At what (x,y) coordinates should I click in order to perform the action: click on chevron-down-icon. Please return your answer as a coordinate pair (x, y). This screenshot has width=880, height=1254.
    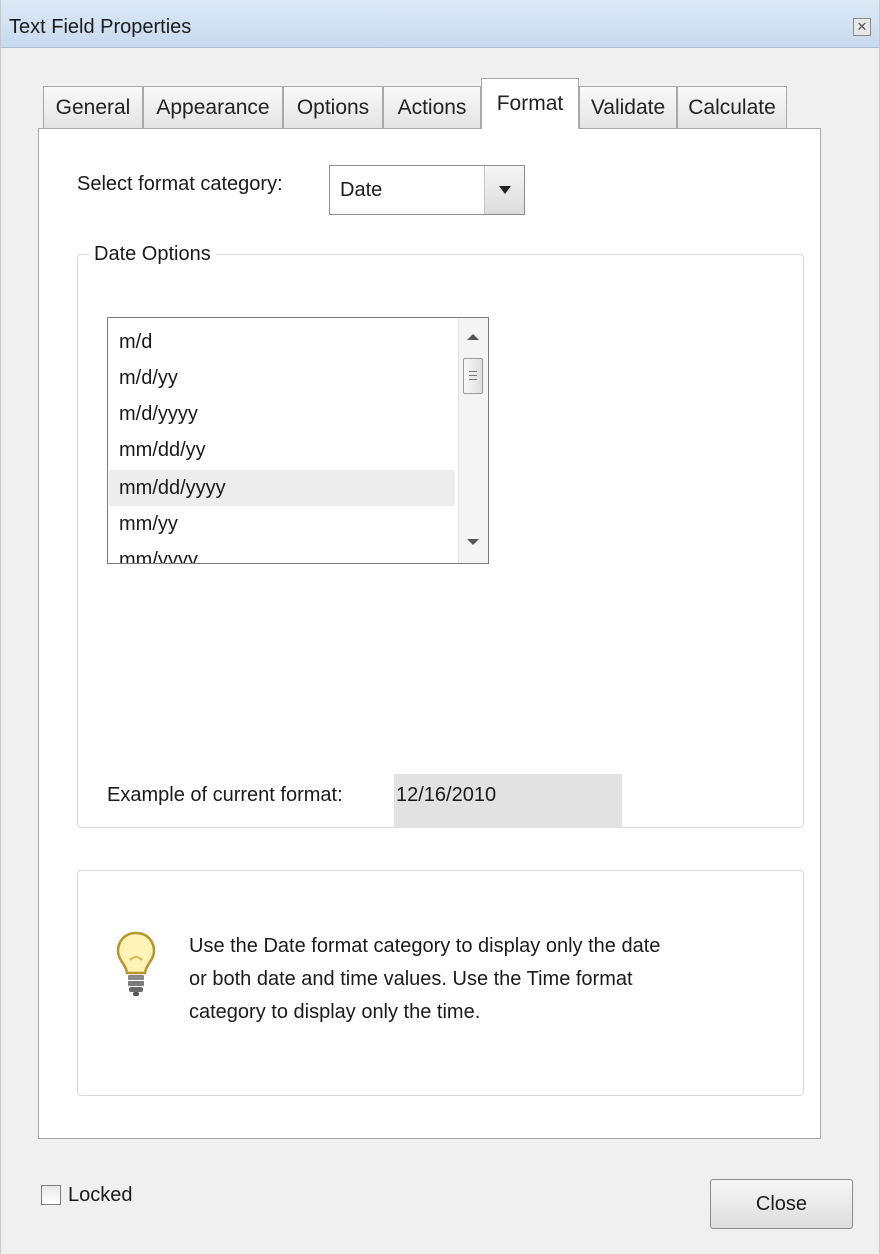
    Looking at the image, I should click on (504, 190).